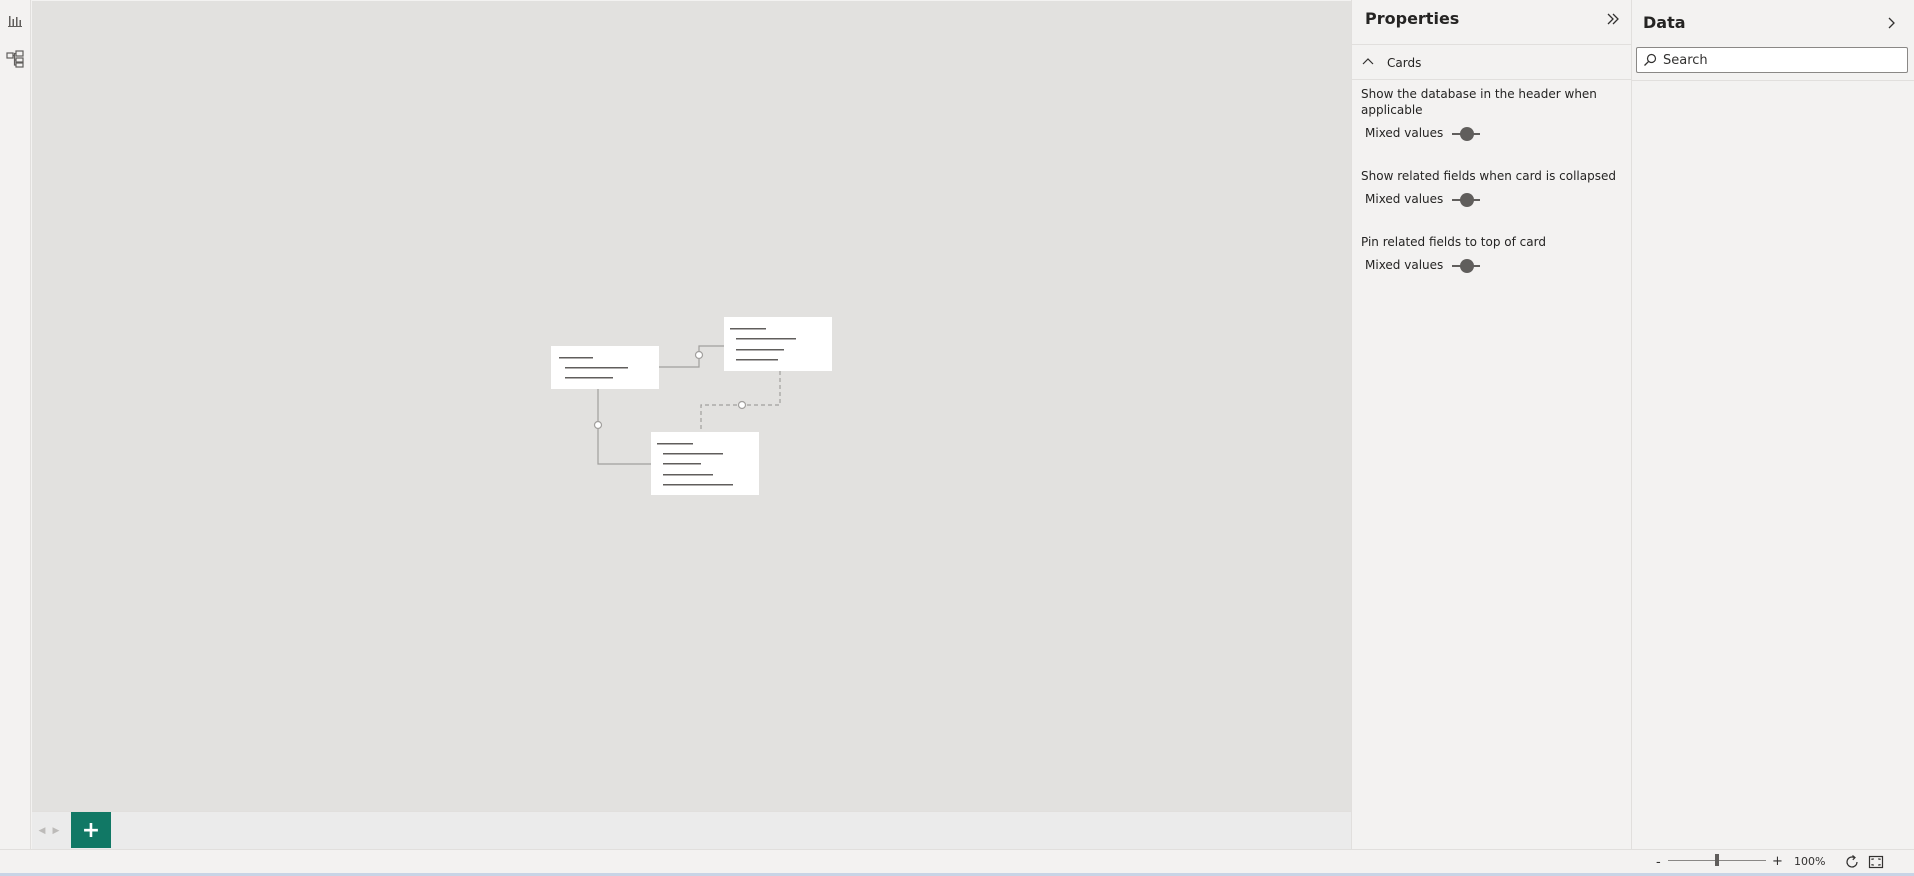 Image resolution: width=1914 pixels, height=876 pixels. I want to click on show-related-fields-toggle, so click(1466, 200).